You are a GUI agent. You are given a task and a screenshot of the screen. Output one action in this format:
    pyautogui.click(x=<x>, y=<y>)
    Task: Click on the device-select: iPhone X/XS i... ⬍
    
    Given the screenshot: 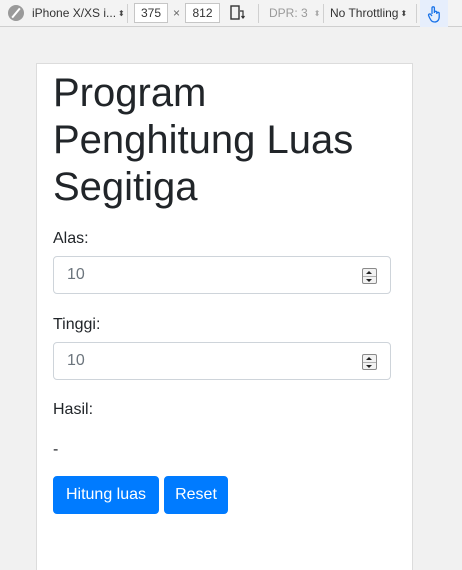 What is the action you would take?
    pyautogui.click(x=78, y=13)
    